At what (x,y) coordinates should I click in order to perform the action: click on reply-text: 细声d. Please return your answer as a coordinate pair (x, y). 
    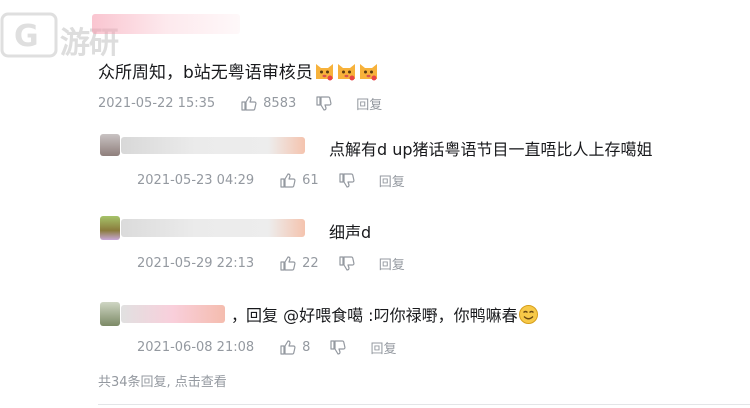
    Looking at the image, I should click on (350, 232).